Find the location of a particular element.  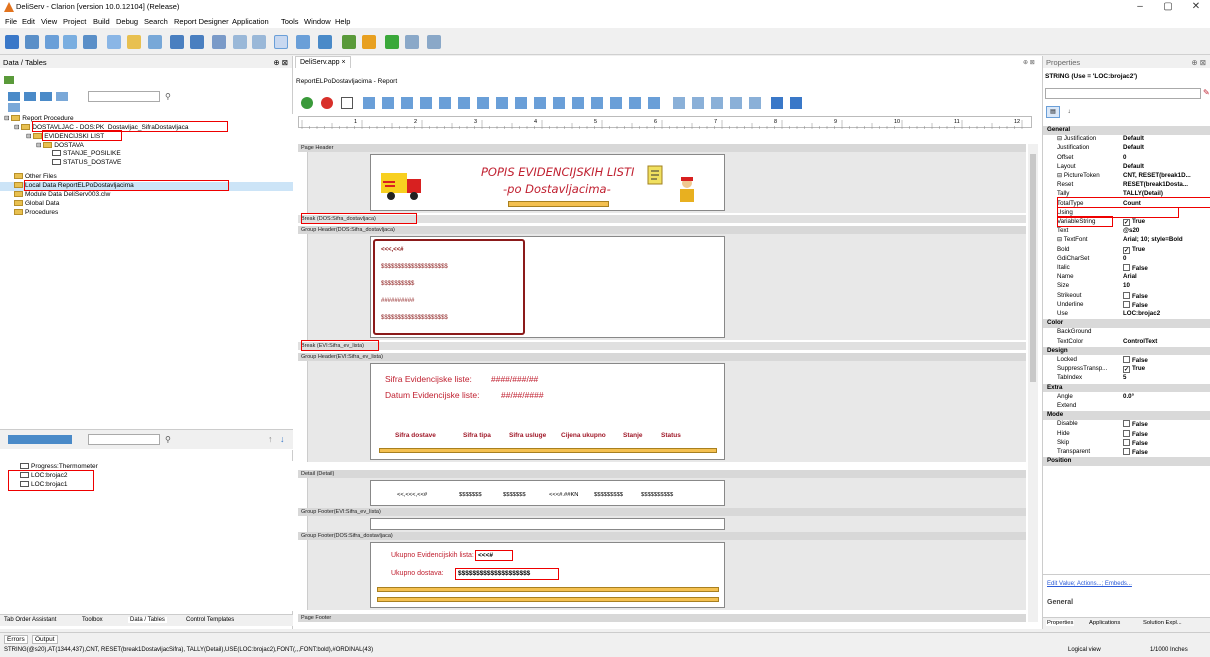

alphabetical-icon: ↓ is located at coordinates (1069, 112).